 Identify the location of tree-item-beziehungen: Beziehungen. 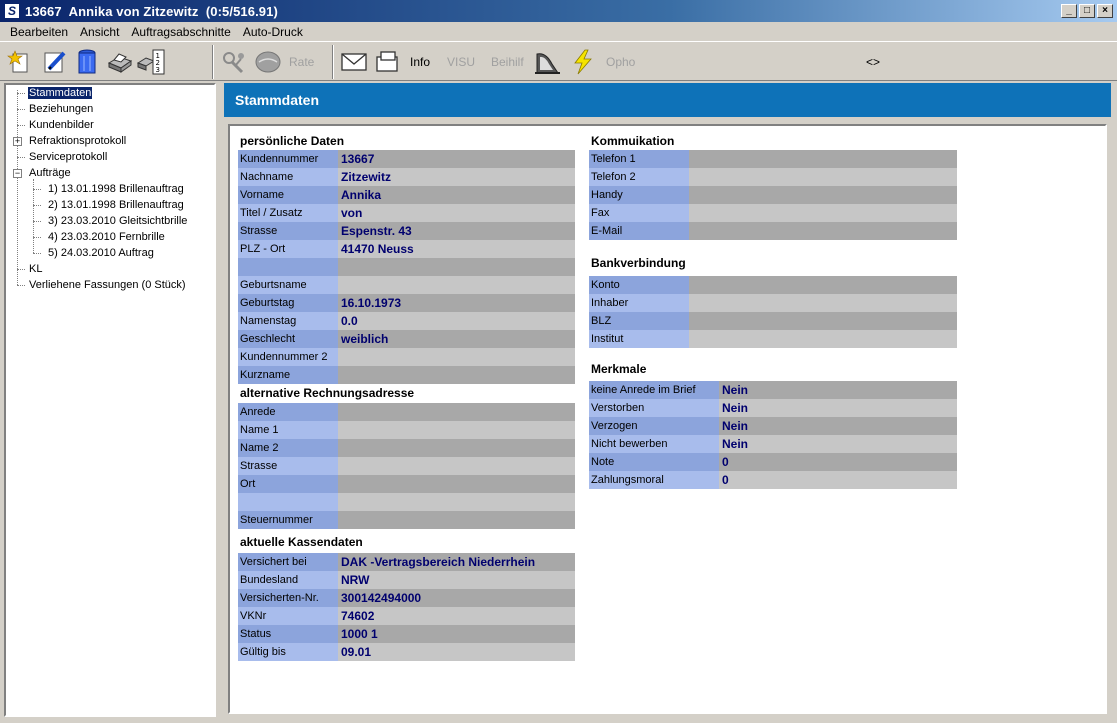
(61, 109).